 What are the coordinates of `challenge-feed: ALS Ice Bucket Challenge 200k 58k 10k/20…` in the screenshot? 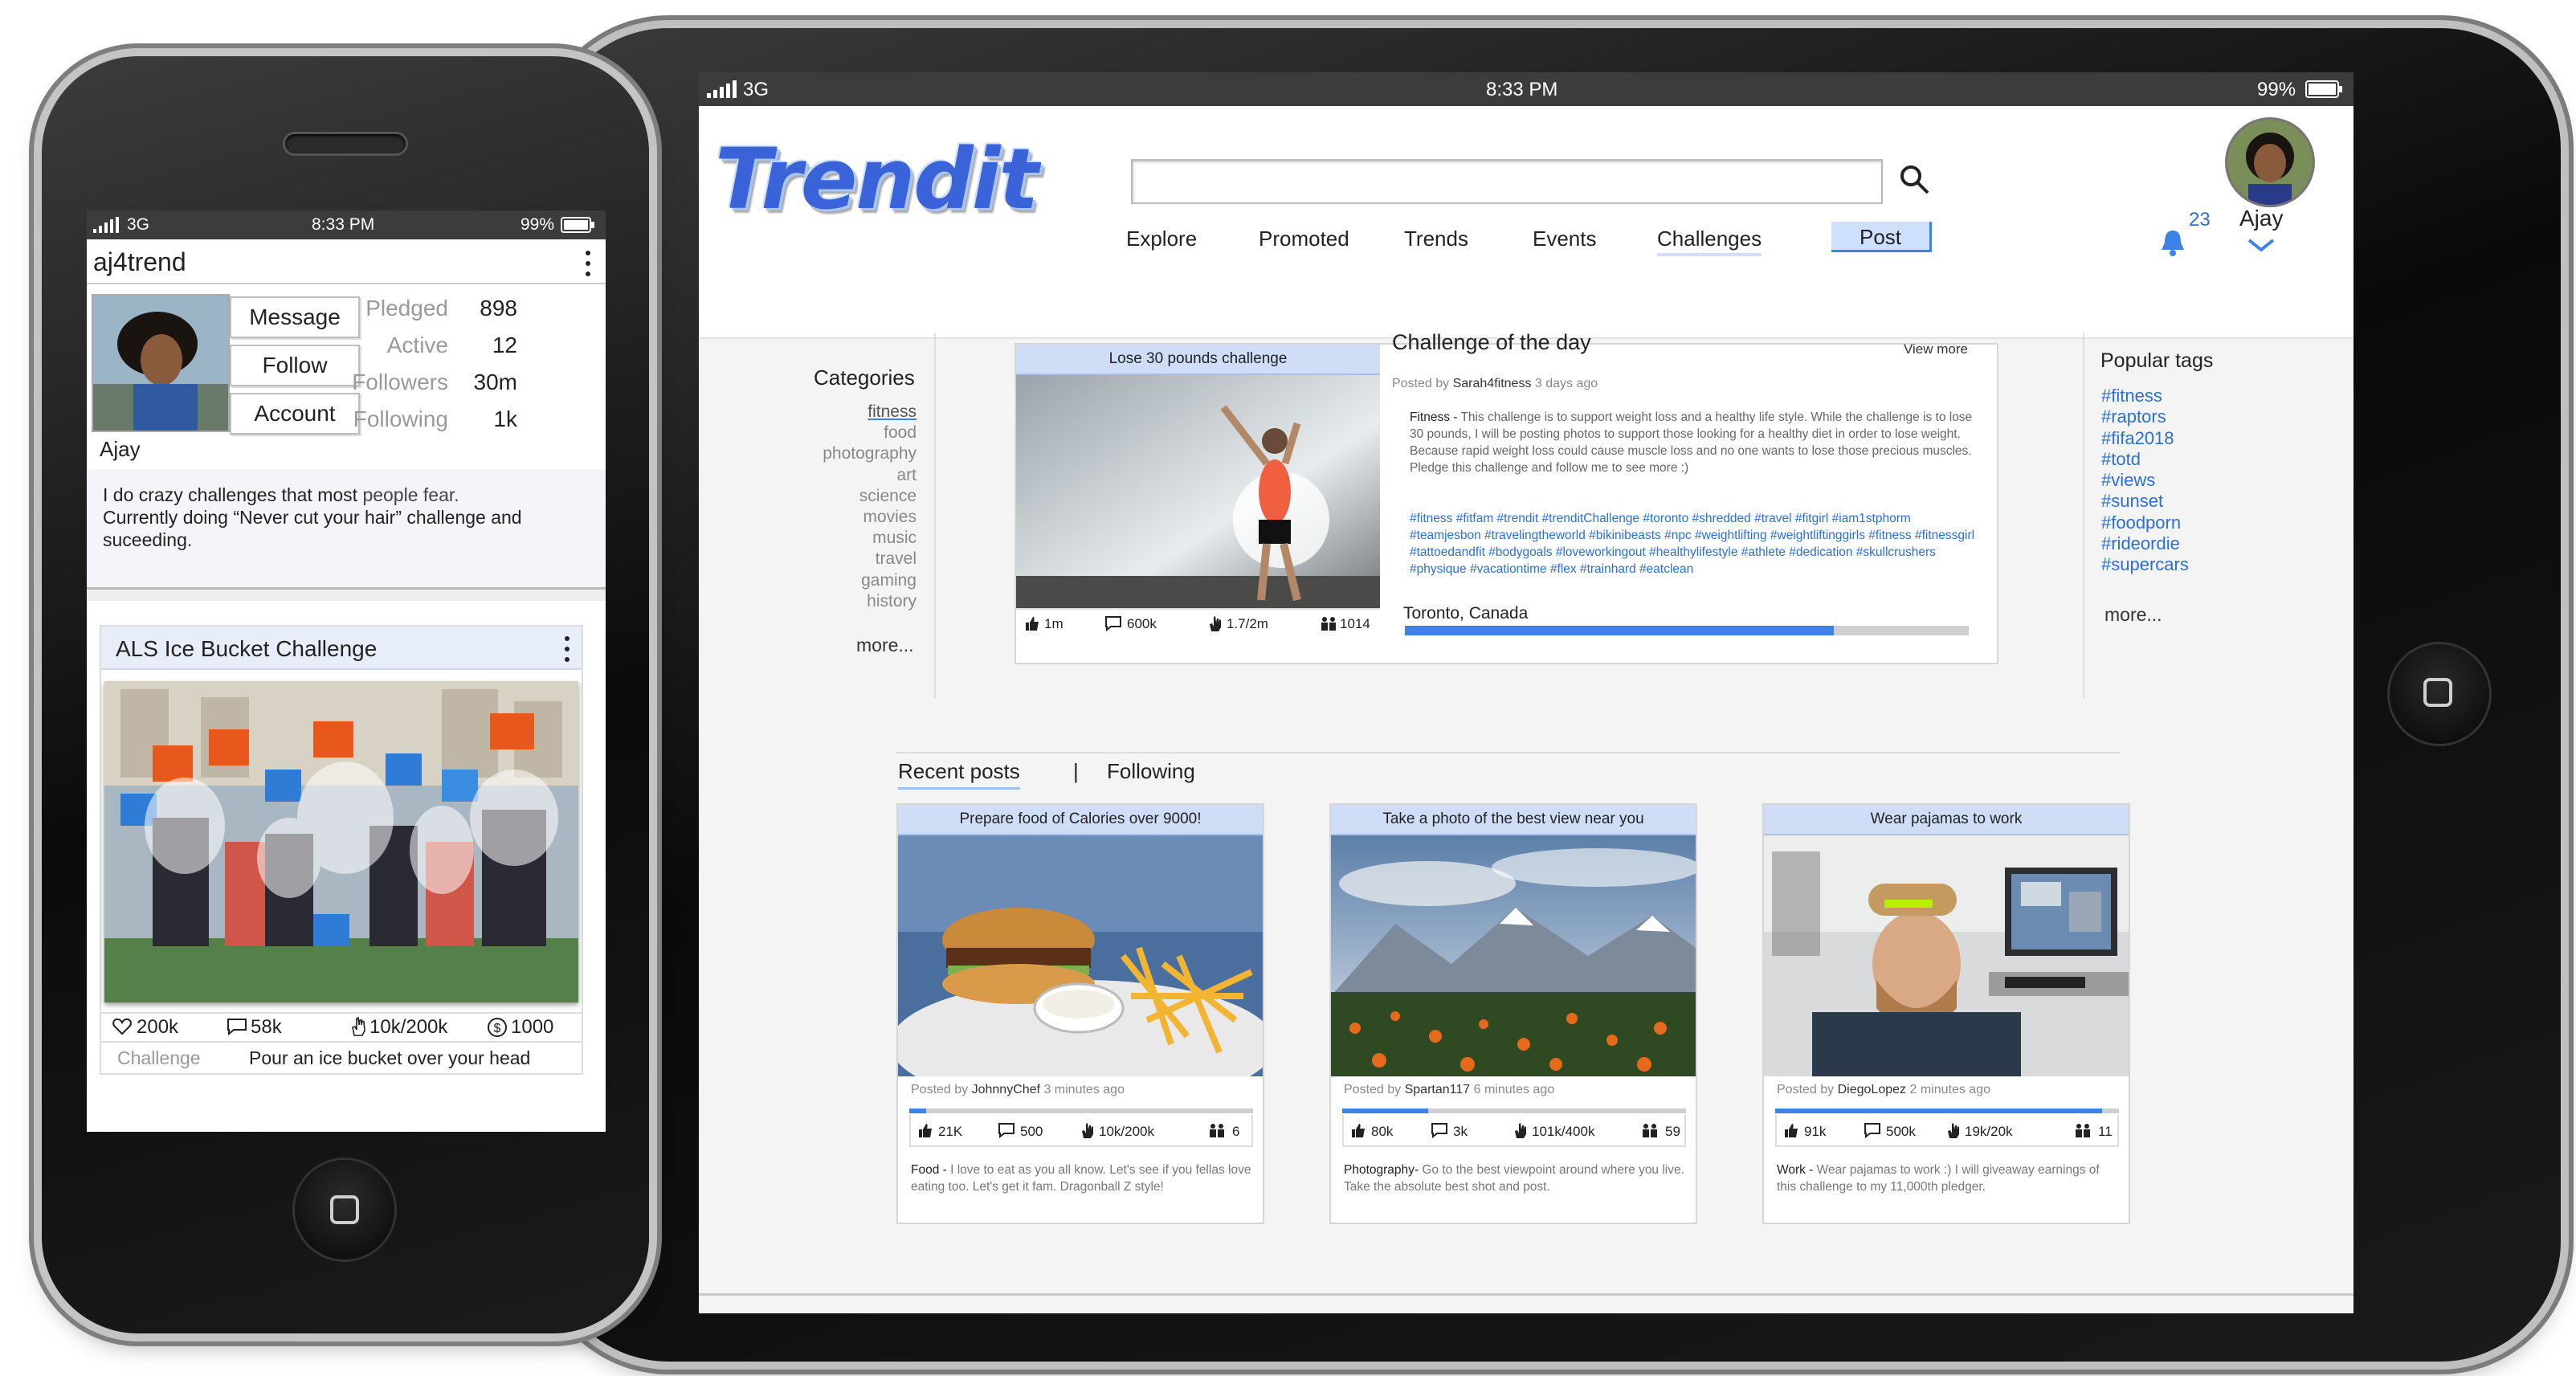 It's located at (346, 866).